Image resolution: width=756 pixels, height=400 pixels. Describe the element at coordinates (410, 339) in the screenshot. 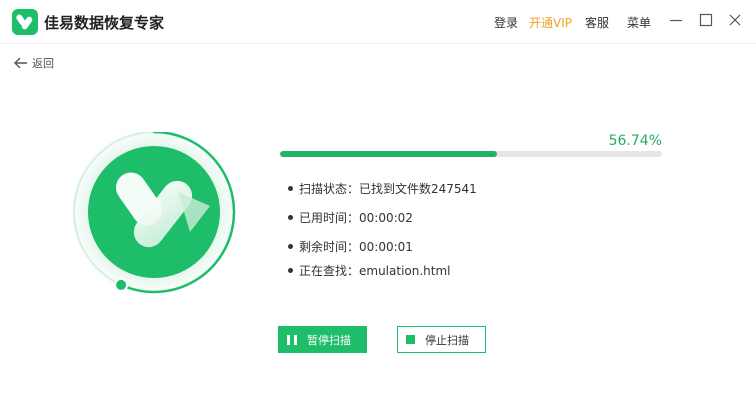

I see `stop-icon` at that location.